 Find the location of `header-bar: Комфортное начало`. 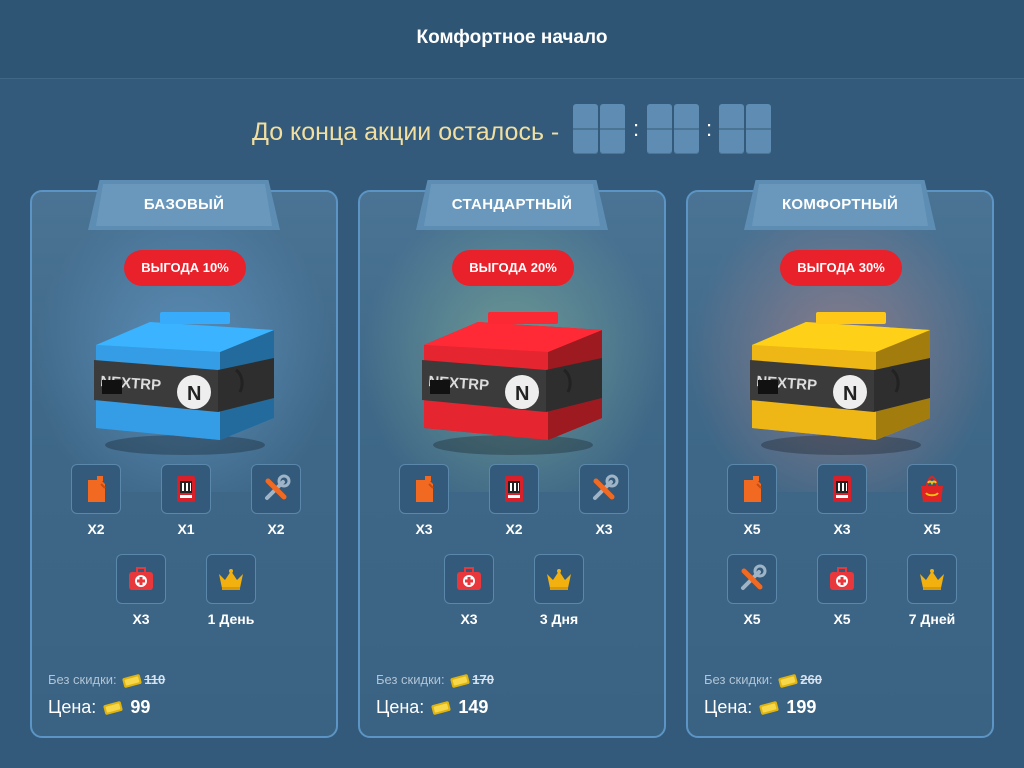

header-bar: Комфортное начало is located at coordinates (512, 39).